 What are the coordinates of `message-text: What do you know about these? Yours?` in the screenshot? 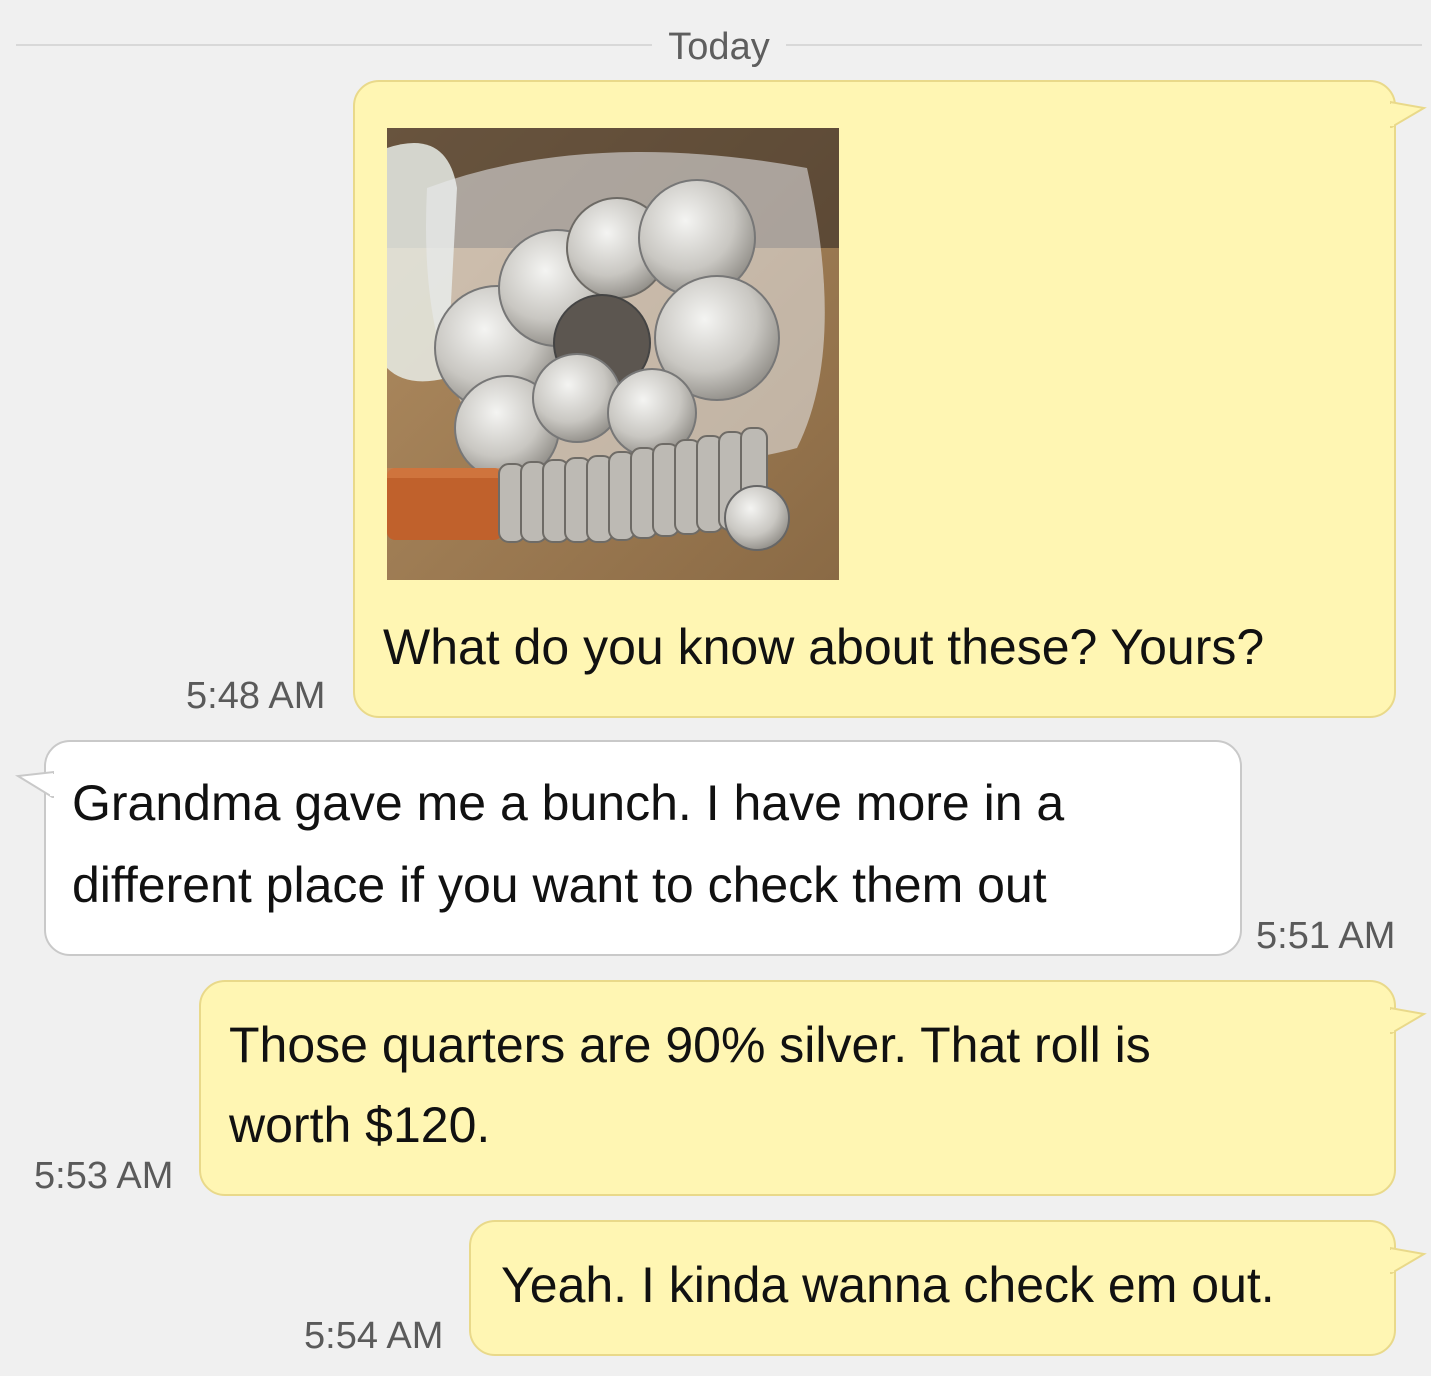 It's located at (824, 647).